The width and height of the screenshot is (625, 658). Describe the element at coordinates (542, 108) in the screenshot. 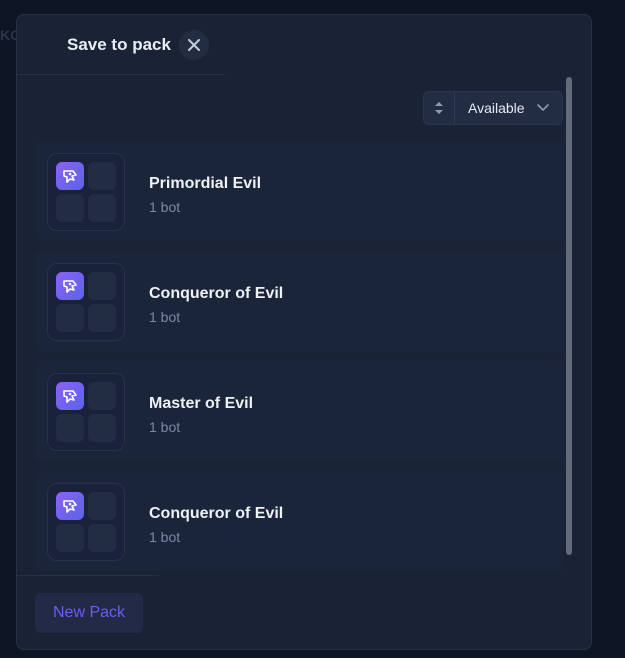

I see `chevron-down-icon` at that location.